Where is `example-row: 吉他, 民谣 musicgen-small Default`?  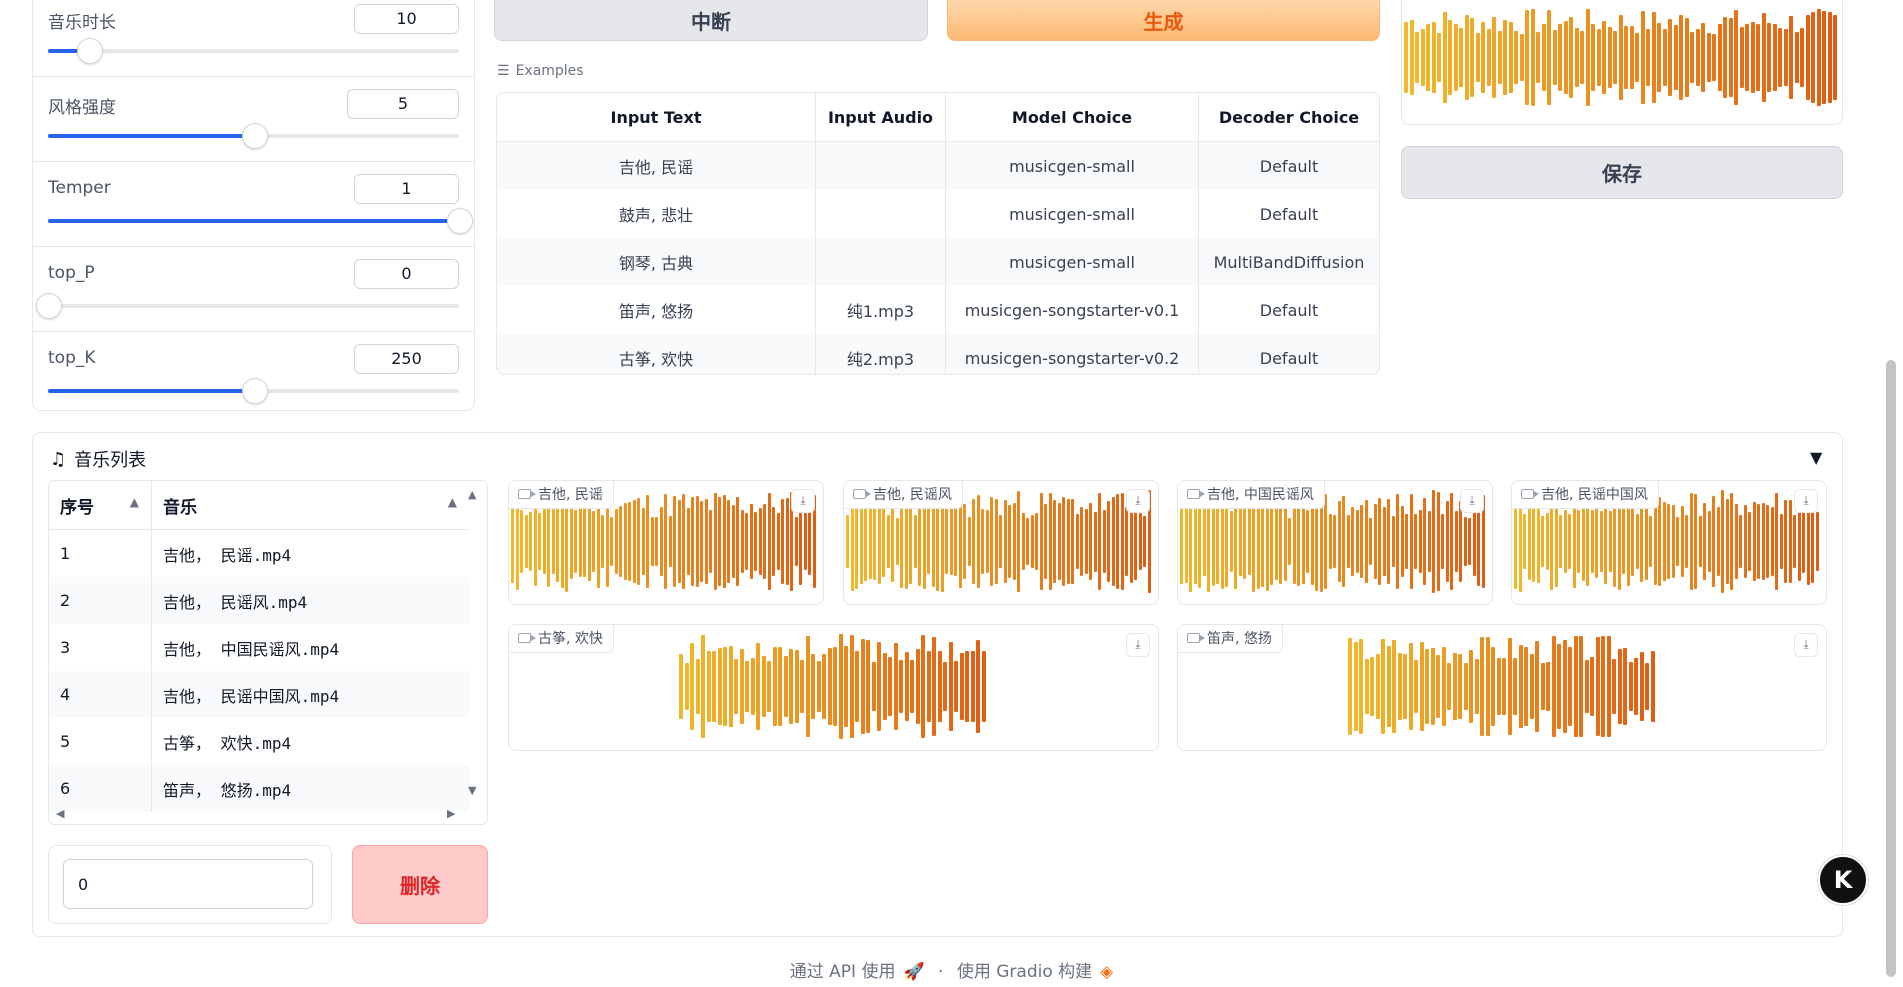 example-row: 吉他, 民谣 musicgen-small Default is located at coordinates (938, 165).